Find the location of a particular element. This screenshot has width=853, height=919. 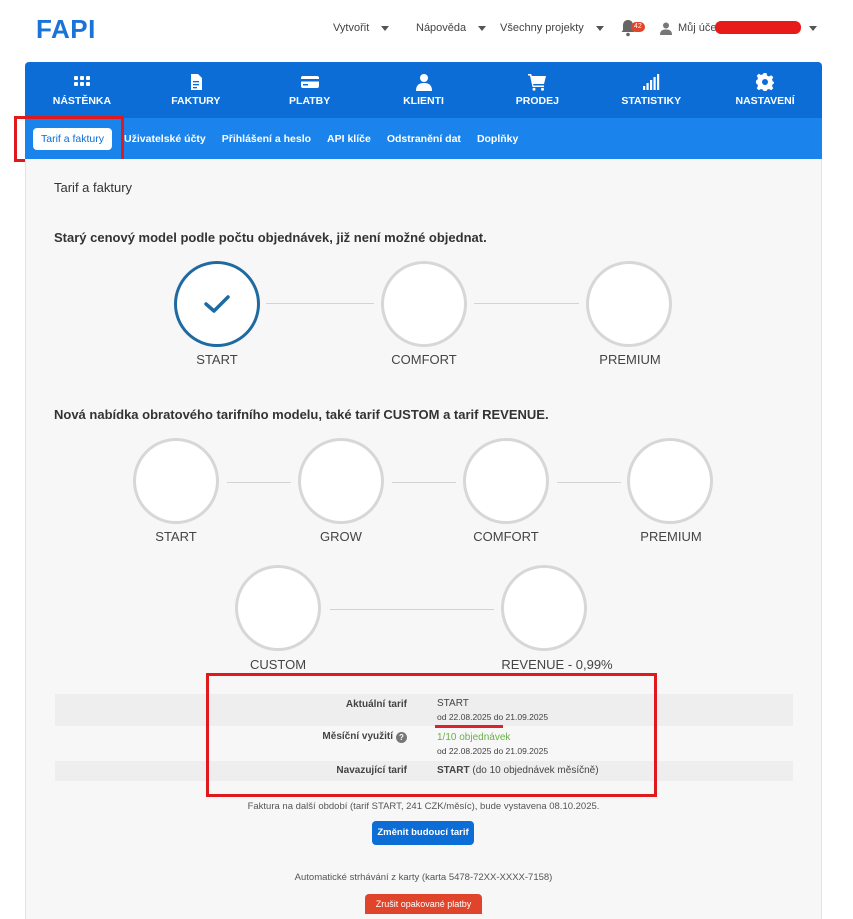

tab-addons: Doplňky is located at coordinates (497, 139).